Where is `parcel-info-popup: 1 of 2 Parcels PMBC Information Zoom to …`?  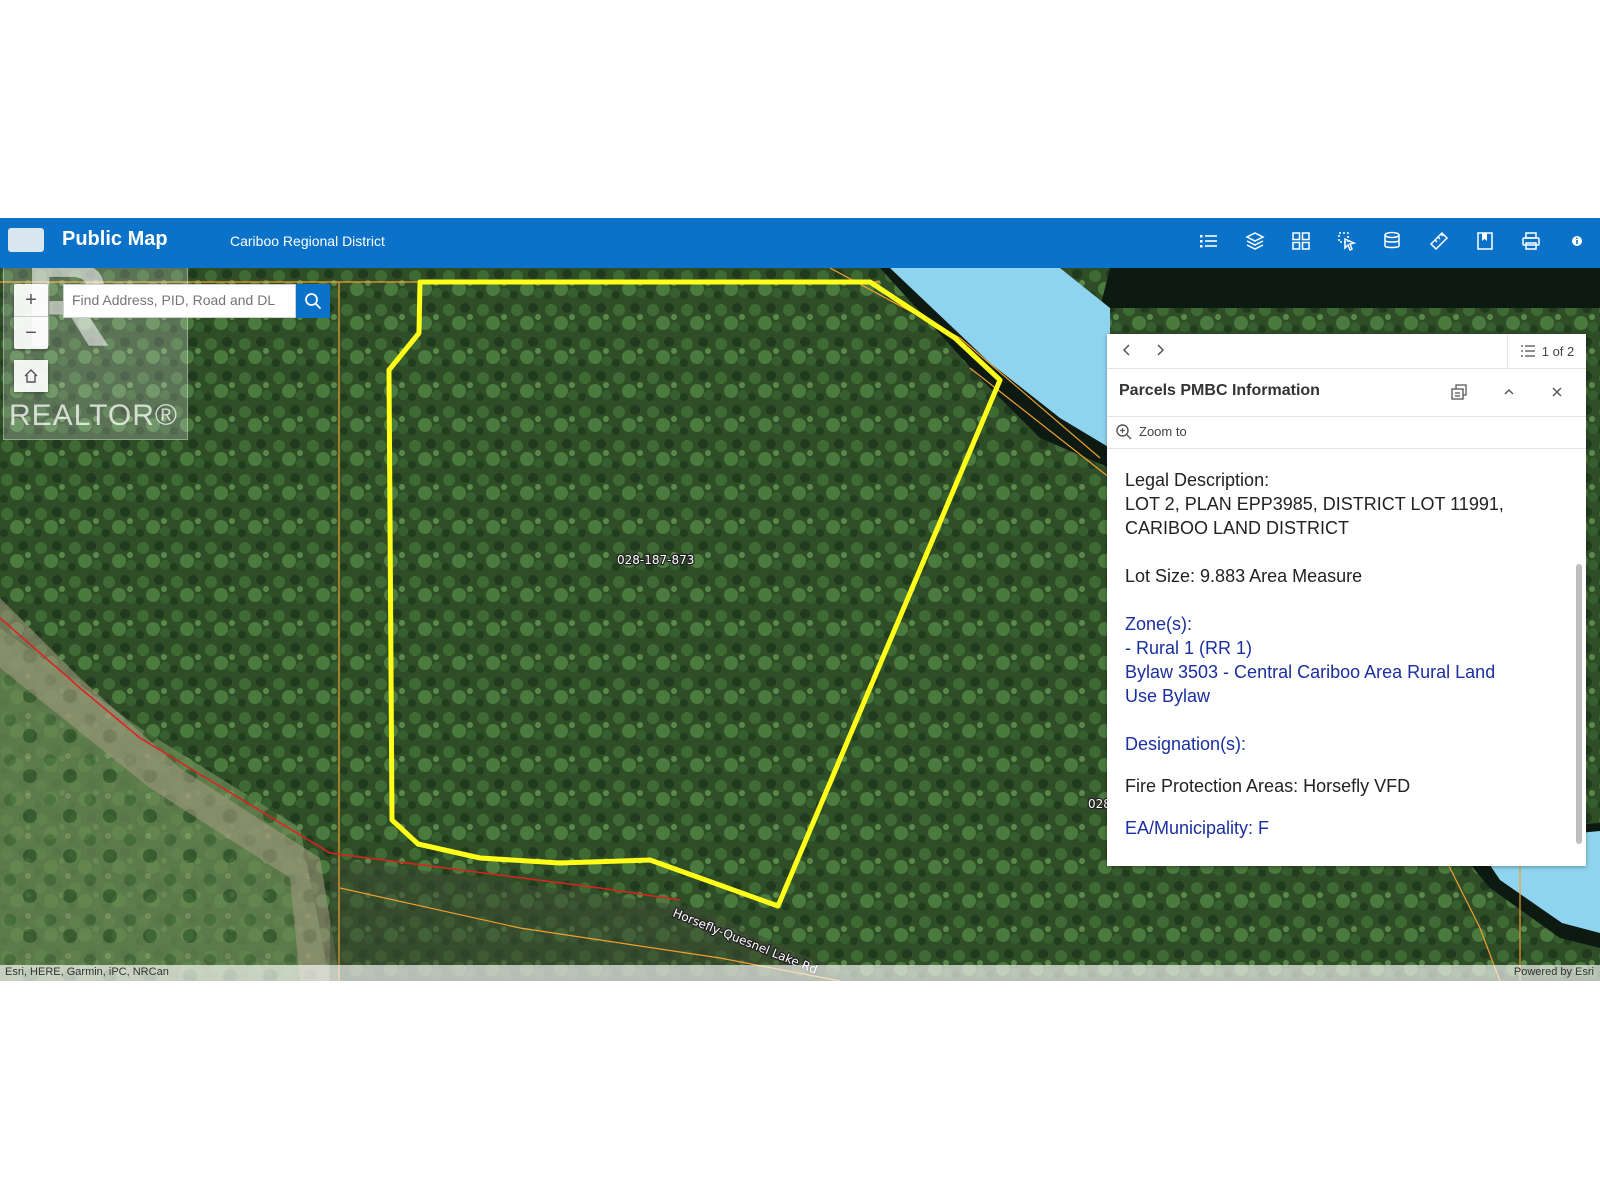
parcel-info-popup: 1 of 2 Parcels PMBC Information Zoom to … is located at coordinates (1346, 600).